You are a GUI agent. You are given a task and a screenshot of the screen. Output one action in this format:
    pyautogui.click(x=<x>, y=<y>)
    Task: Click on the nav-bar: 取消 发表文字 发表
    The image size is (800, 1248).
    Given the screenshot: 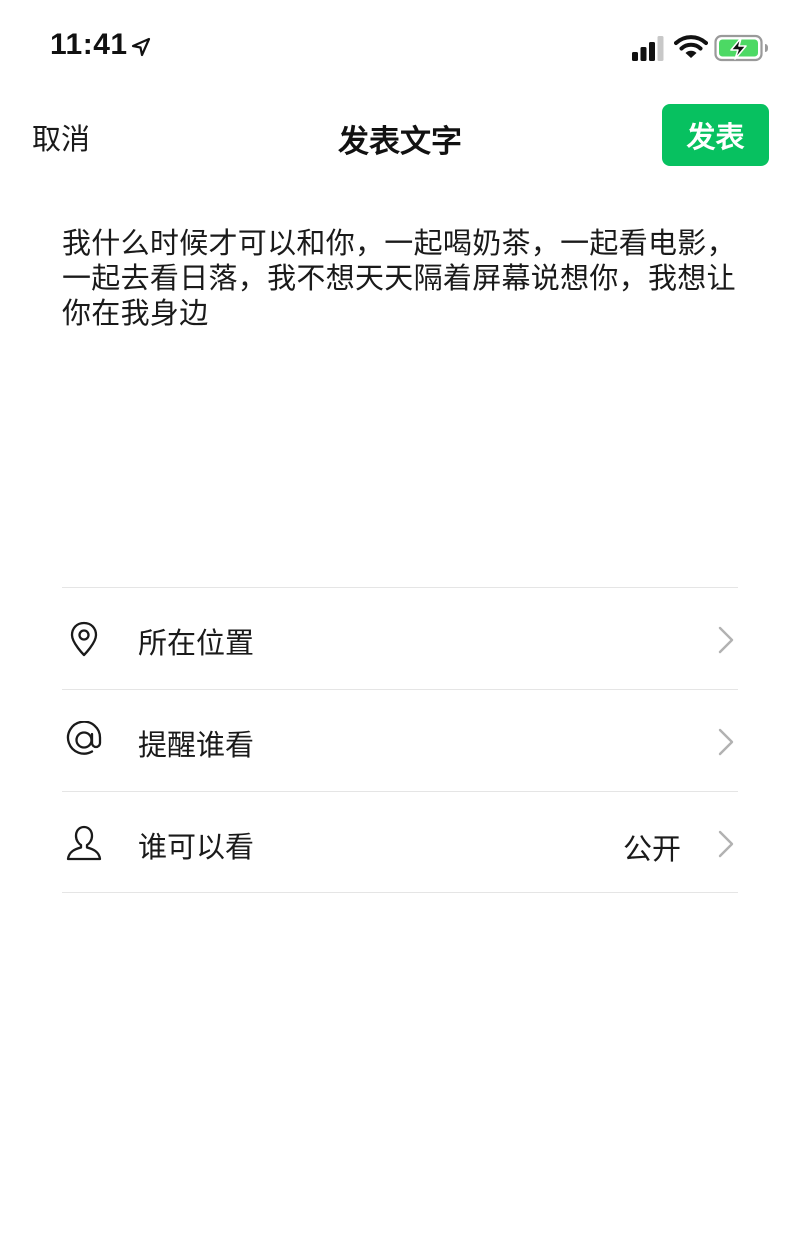 What is the action you would take?
    pyautogui.click(x=400, y=136)
    